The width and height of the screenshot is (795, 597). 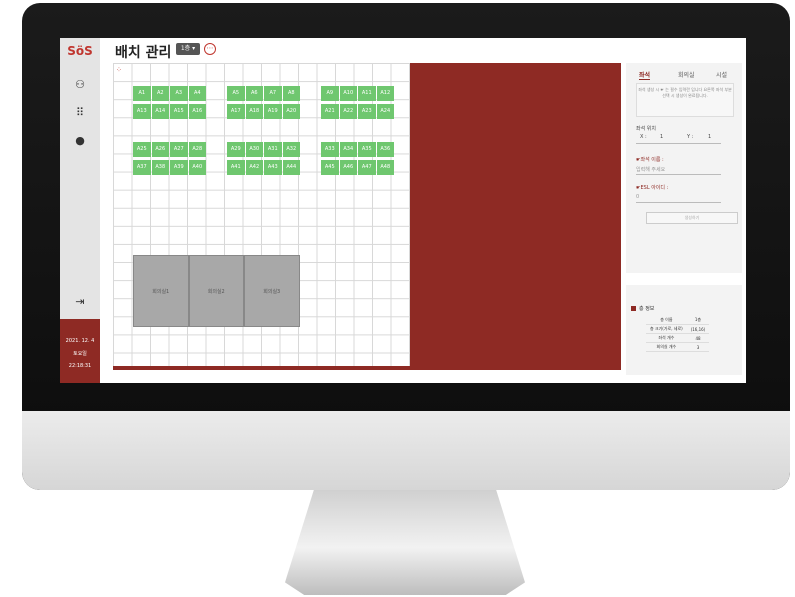 What do you see at coordinates (678, 143) in the screenshot?
I see `position-underline` at bounding box center [678, 143].